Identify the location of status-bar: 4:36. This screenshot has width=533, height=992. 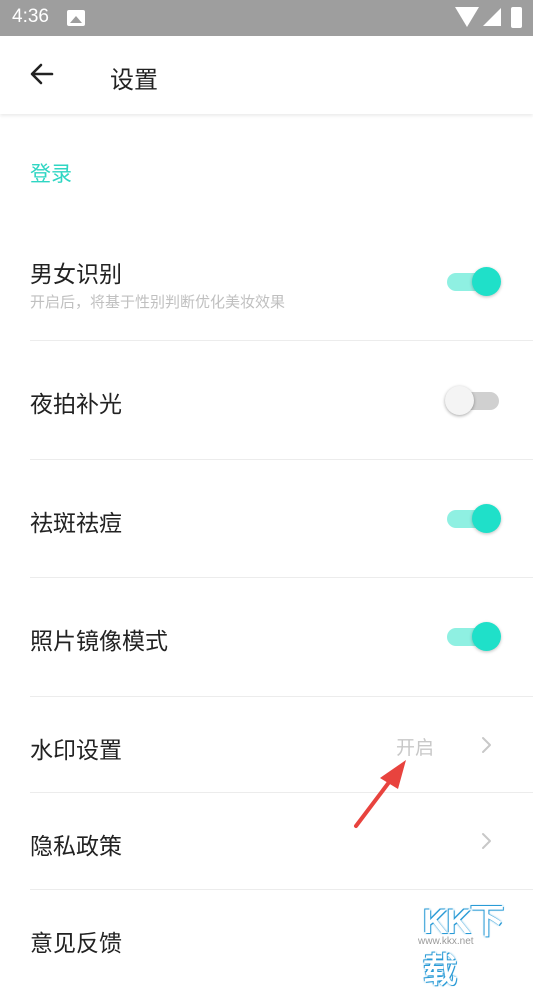
(266, 18).